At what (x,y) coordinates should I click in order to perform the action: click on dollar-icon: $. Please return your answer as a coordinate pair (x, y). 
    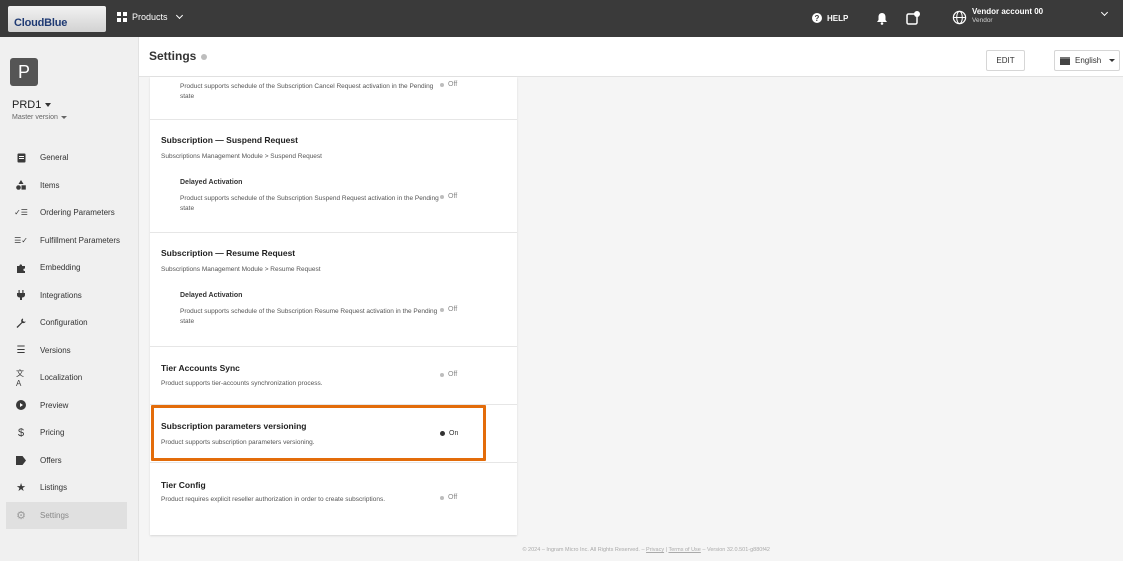
    Looking at the image, I should click on (21, 432).